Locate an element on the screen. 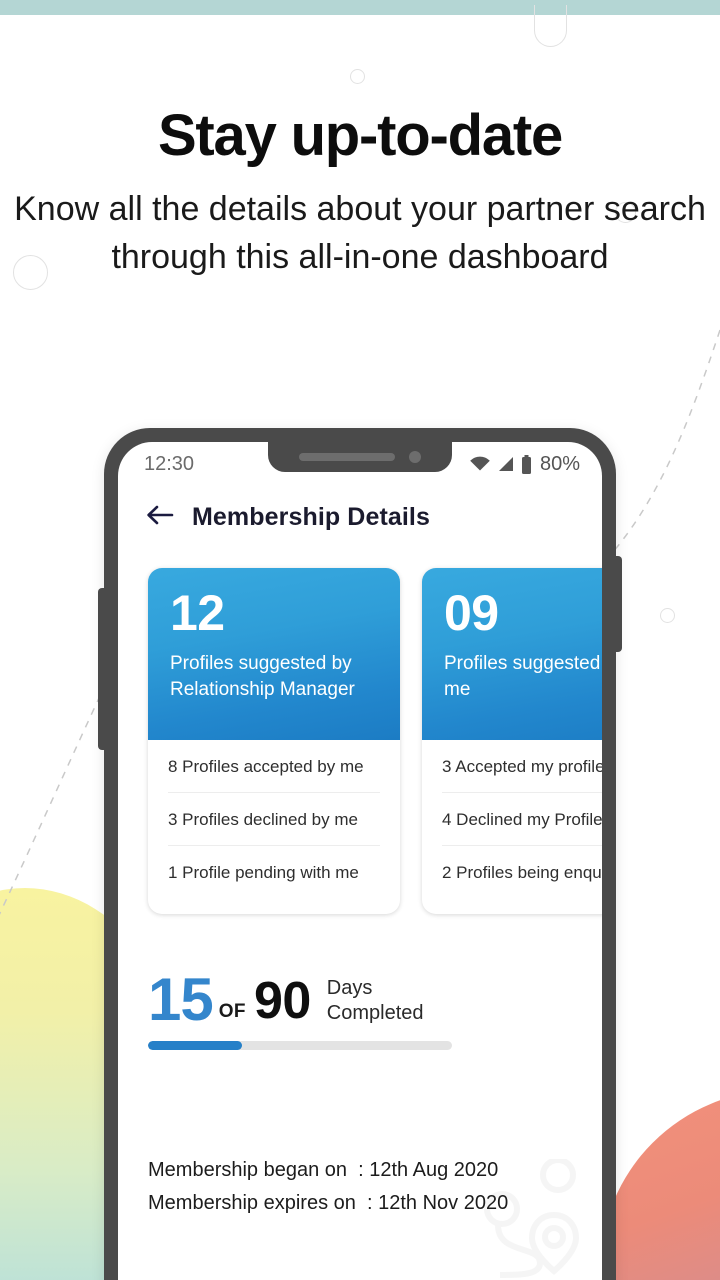  status-indicators: 80% is located at coordinates (524, 464).